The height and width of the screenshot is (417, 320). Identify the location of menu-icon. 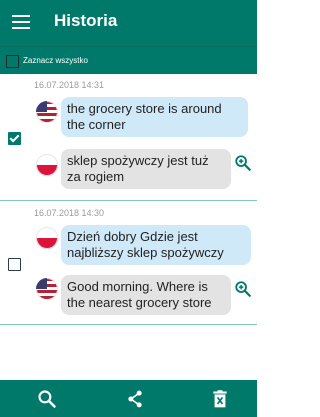
(21, 22).